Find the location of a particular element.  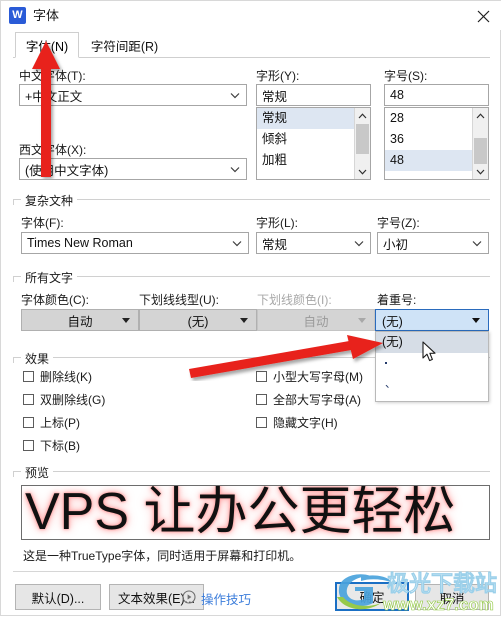

effects-group-title: 效果 is located at coordinates (37, 358).